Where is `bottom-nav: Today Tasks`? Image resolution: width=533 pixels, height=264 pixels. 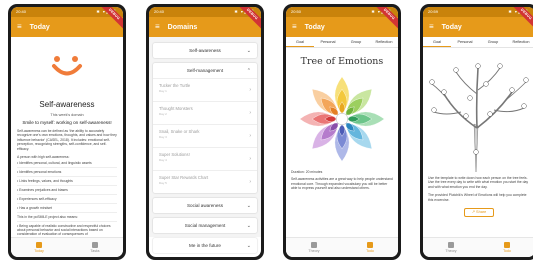 bottom-nav: Today Tasks is located at coordinates (67, 247).